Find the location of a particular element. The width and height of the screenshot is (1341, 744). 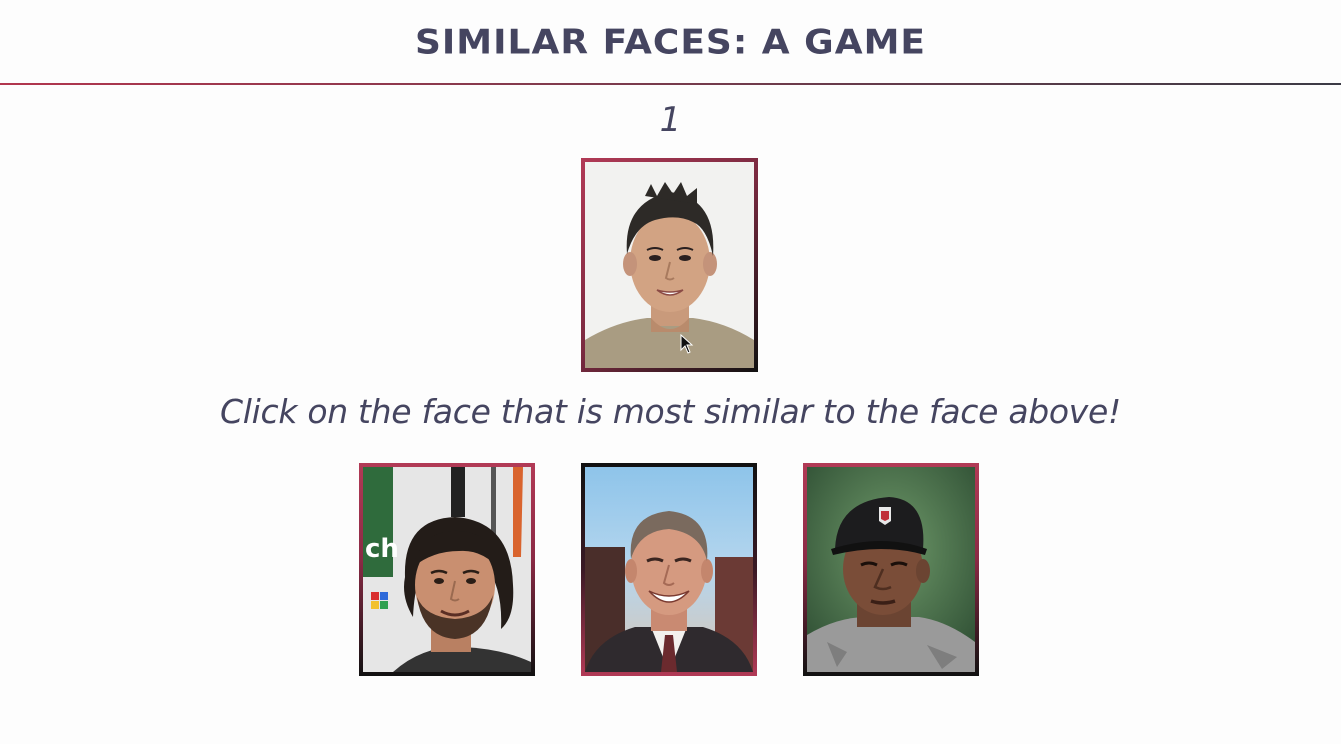

face-choice-3-photo is located at coordinates (891, 569).